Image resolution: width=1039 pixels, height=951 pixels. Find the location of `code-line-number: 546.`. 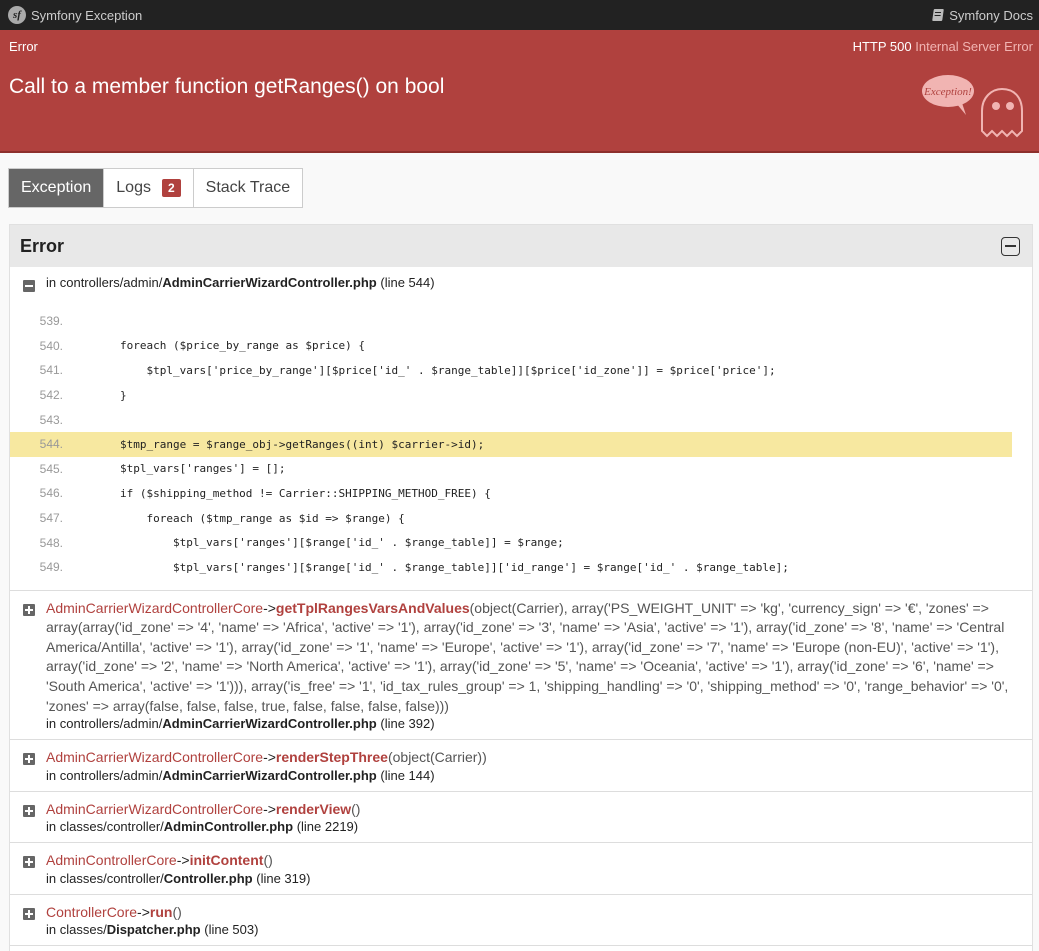

code-line-number: 546. is located at coordinates (51, 493).